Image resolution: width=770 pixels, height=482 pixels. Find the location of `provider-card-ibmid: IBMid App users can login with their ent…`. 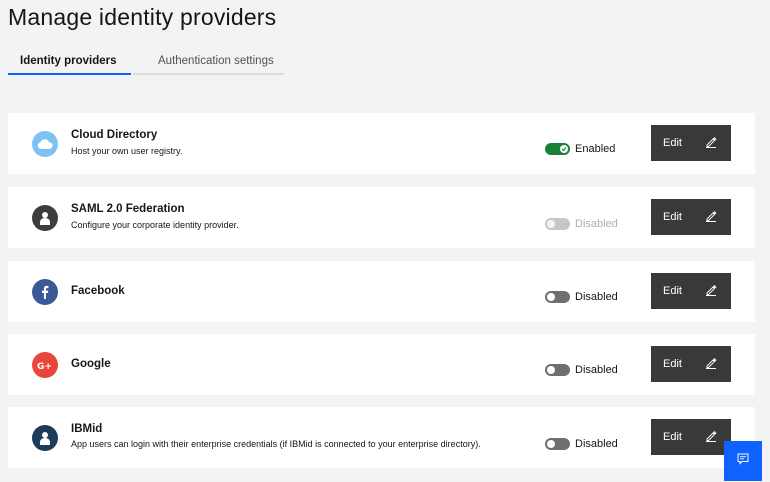

provider-card-ibmid: IBMid App users can login with their ent… is located at coordinates (381, 437).